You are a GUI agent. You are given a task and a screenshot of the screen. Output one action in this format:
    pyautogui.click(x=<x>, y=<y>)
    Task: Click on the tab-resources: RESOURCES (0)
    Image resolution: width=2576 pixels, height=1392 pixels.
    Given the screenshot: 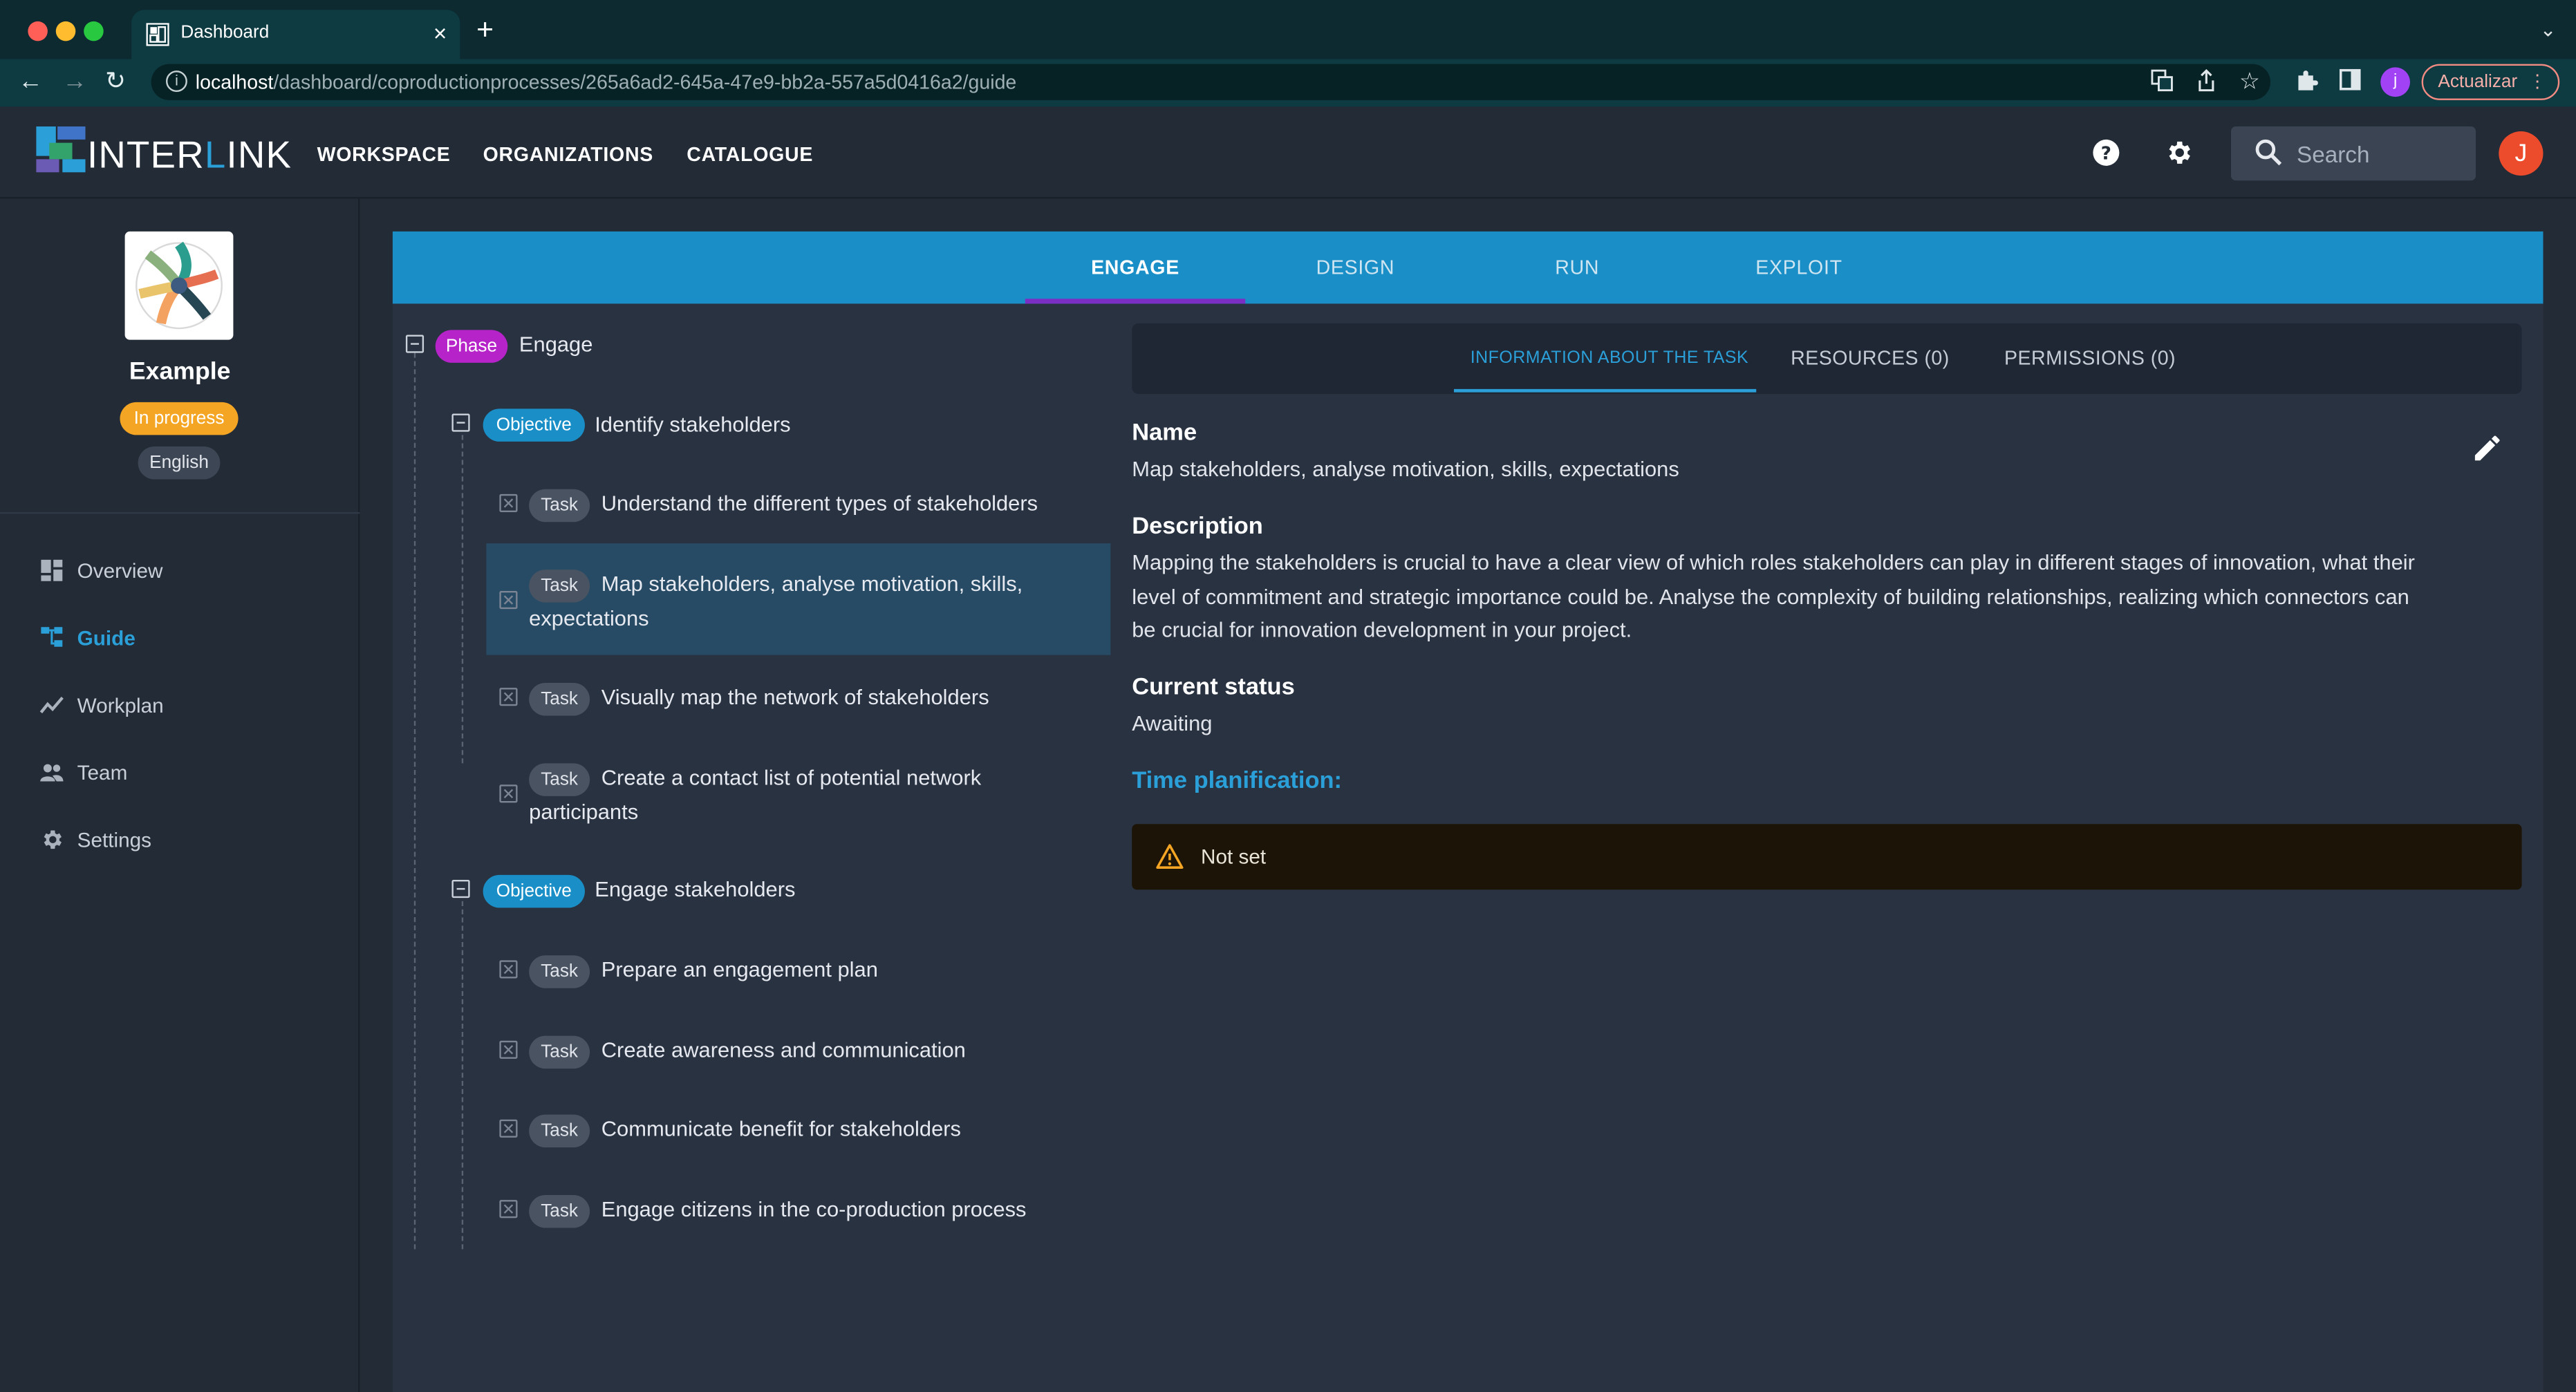 What is the action you would take?
    pyautogui.click(x=1870, y=357)
    